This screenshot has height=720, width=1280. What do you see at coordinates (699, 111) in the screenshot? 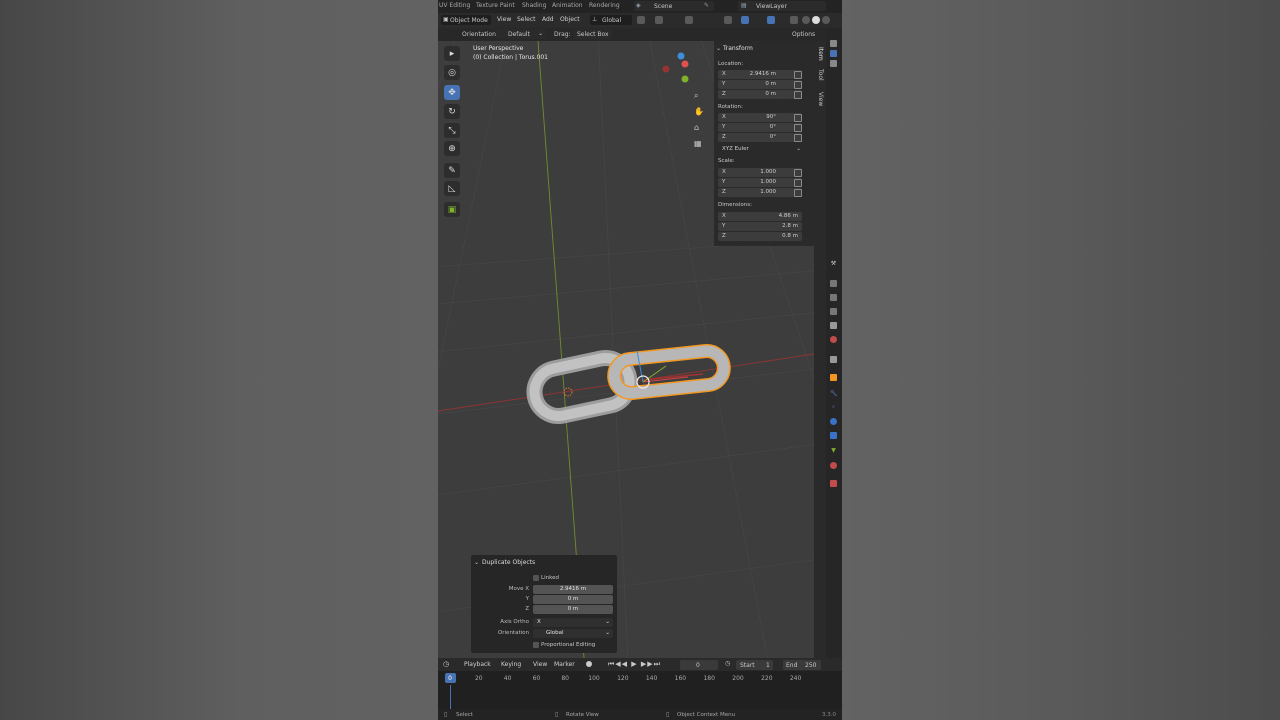
I see `pan-hand-icon: ✋` at bounding box center [699, 111].